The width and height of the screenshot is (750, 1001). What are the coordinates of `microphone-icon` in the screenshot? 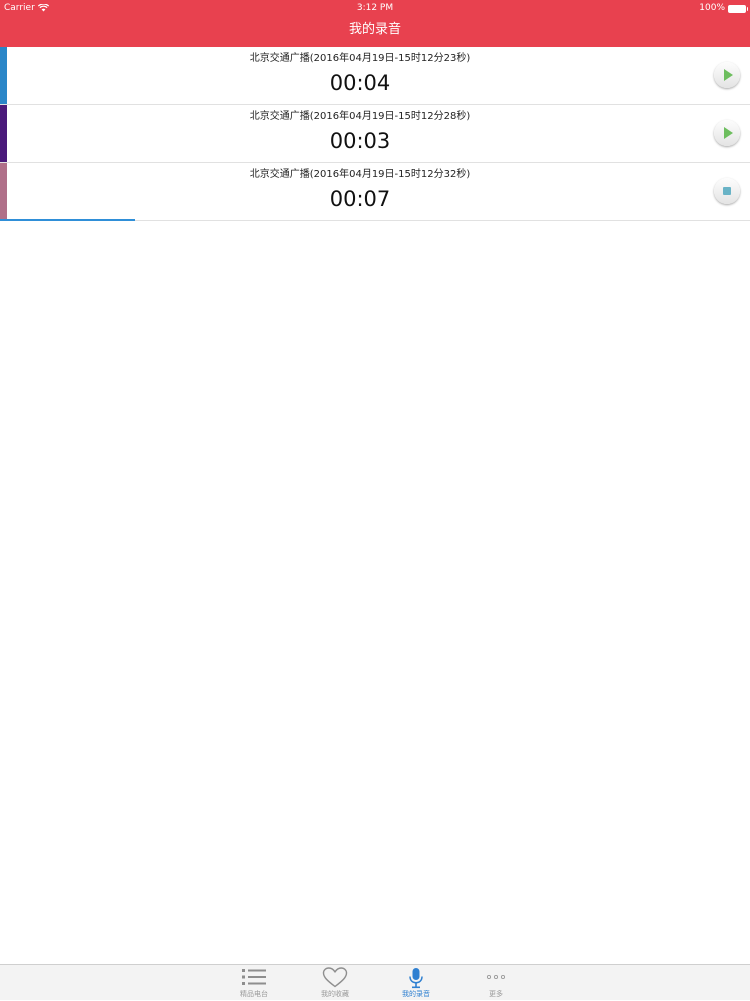 It's located at (416, 978).